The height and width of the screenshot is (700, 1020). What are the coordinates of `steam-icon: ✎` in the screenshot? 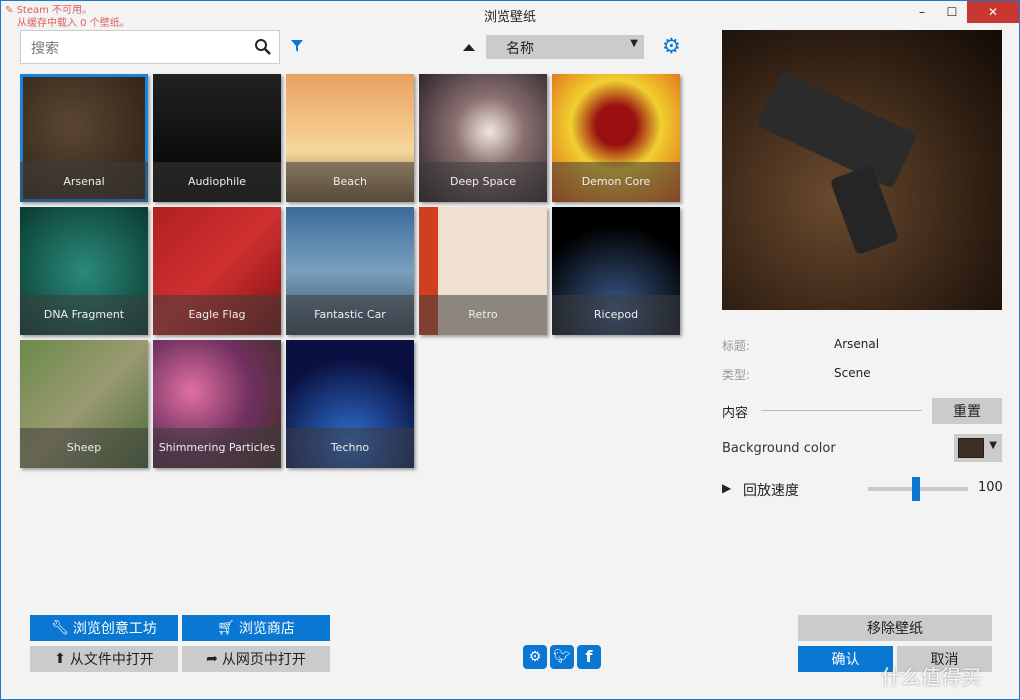 It's located at (9, 10).